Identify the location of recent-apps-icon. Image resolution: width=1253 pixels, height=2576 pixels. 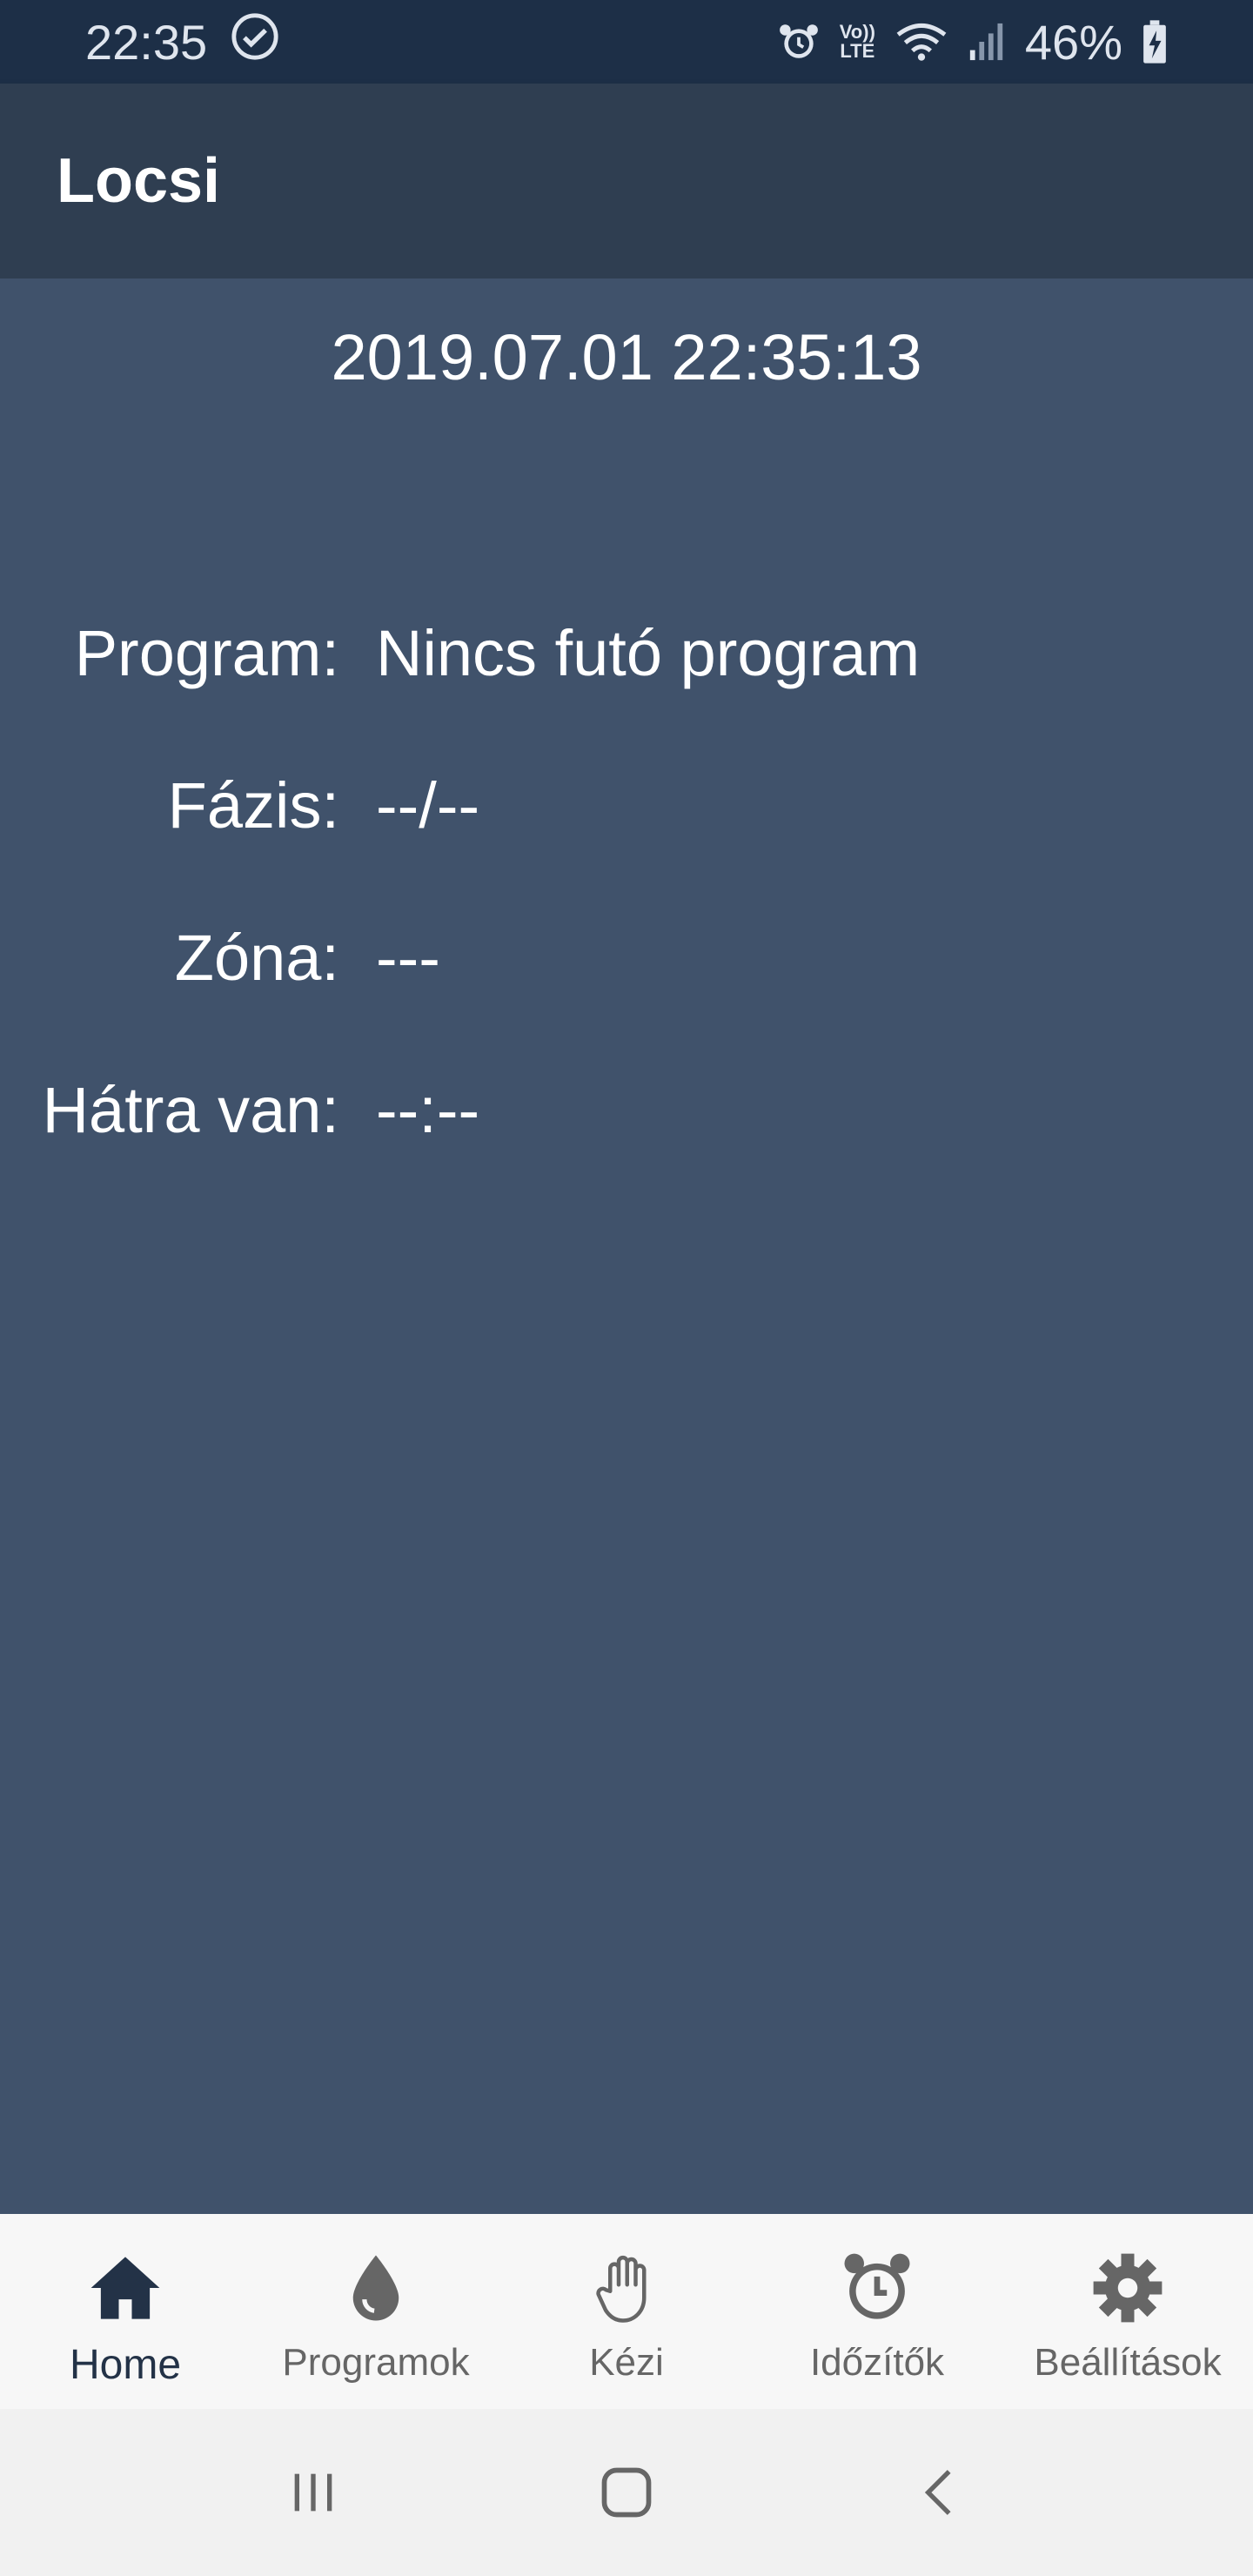
(313, 2492).